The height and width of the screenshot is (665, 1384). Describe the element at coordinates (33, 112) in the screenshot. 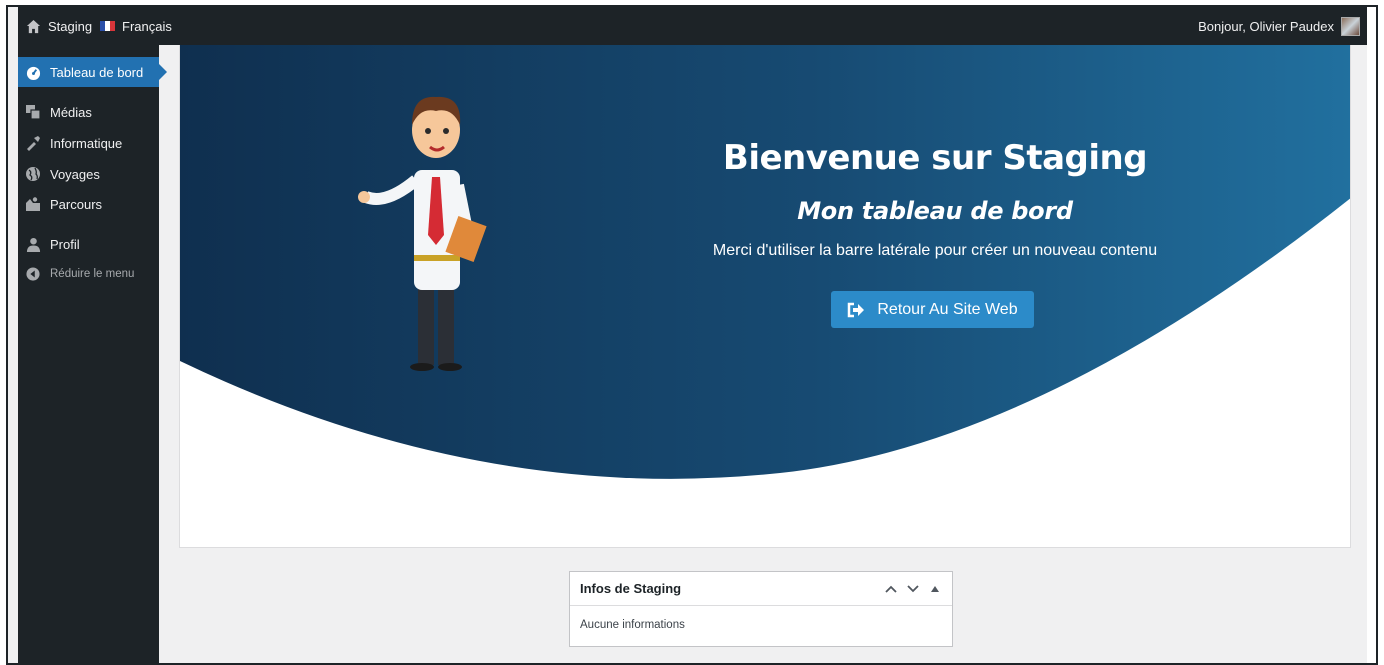

I see `media-icon` at that location.